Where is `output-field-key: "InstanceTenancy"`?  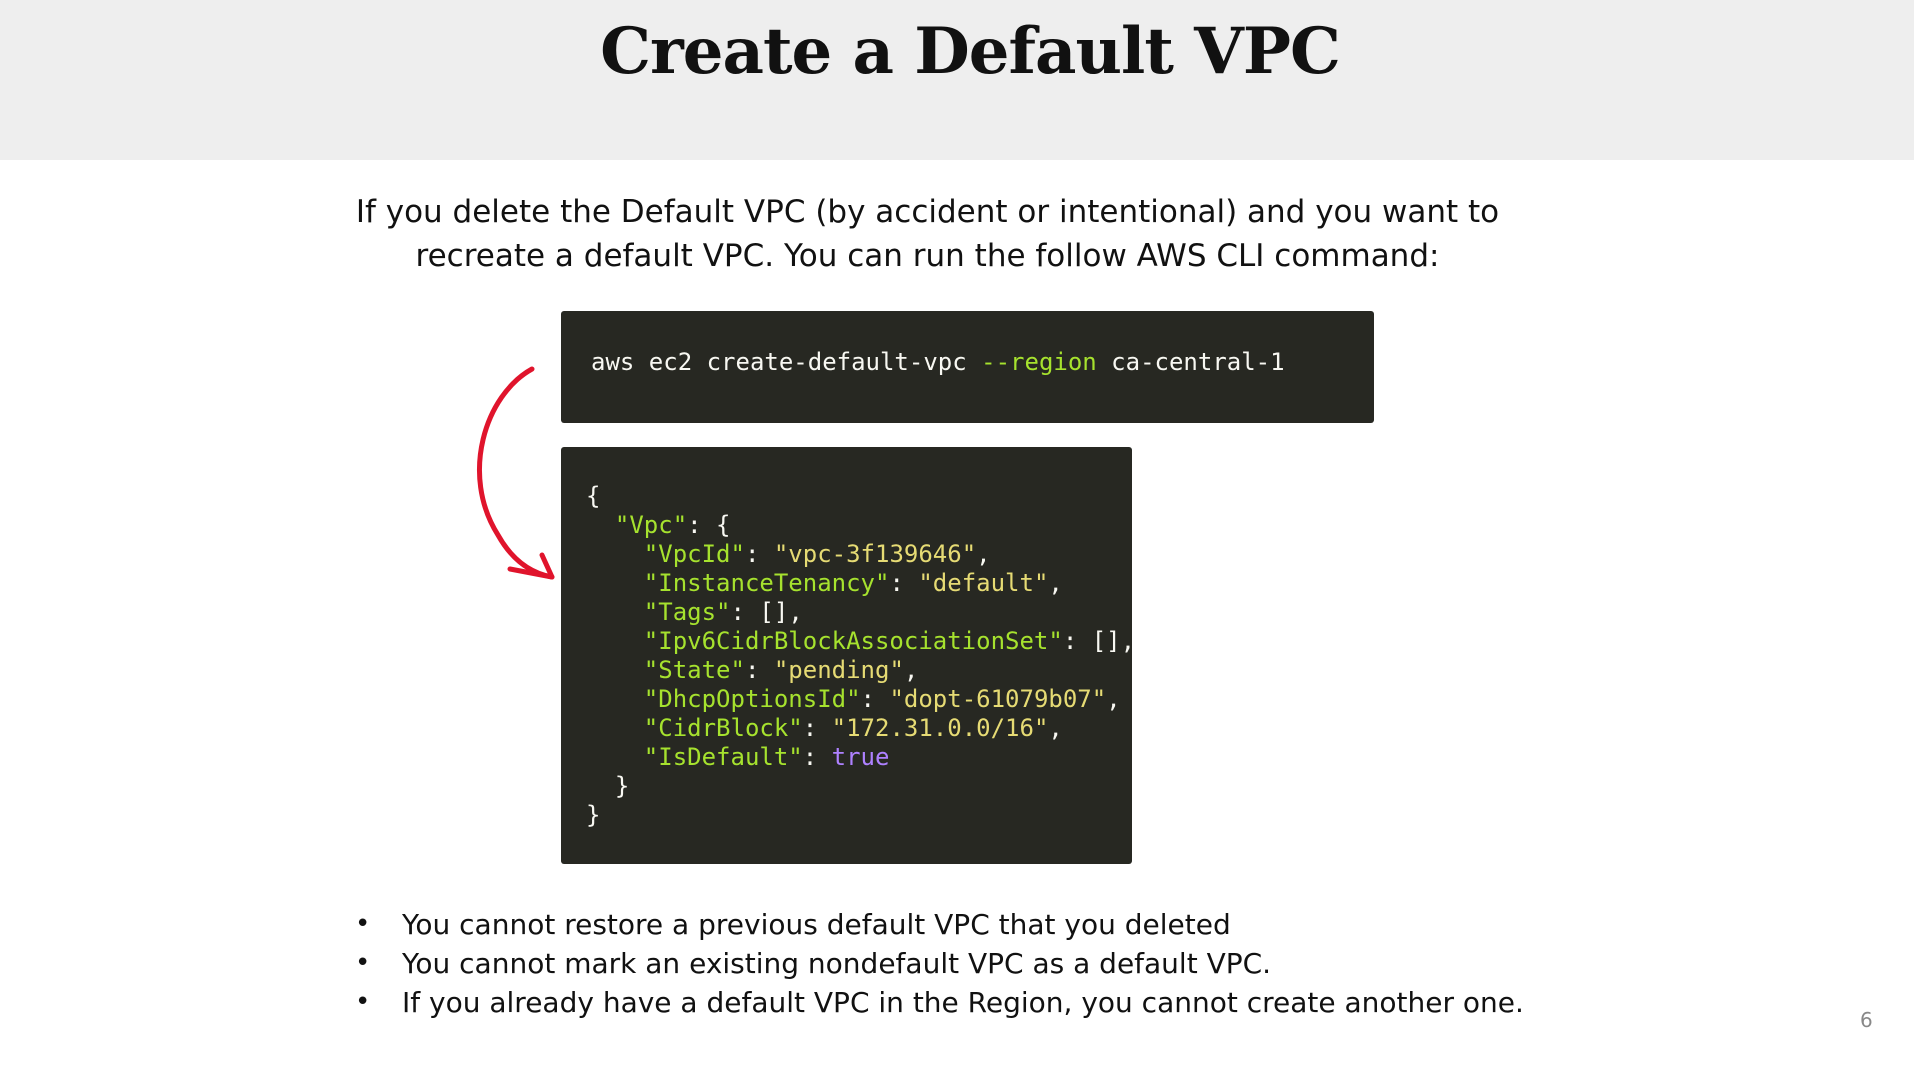
output-field-key: "InstanceTenancy" is located at coordinates (766, 583).